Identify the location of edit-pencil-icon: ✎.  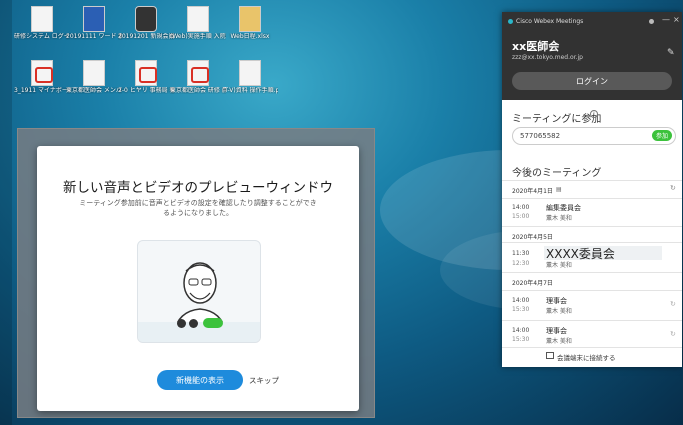
(671, 53).